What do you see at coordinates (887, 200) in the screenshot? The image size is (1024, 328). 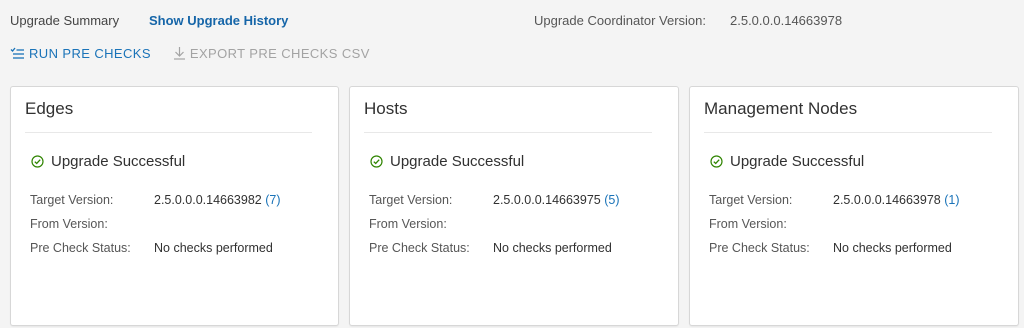 I see `target-version-text: 2.5.0.0.0.14663978` at bounding box center [887, 200].